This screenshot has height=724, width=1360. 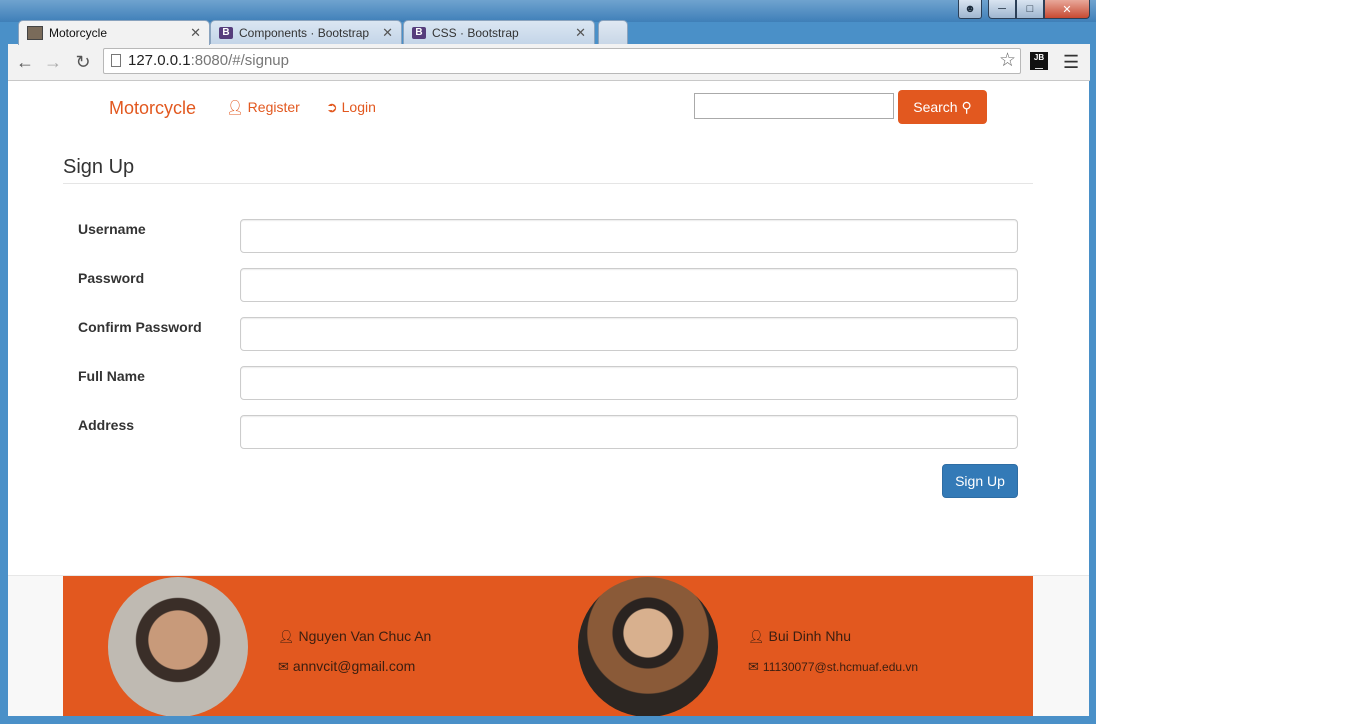 I want to click on back-arrow-icon: ←, so click(x=25, y=62).